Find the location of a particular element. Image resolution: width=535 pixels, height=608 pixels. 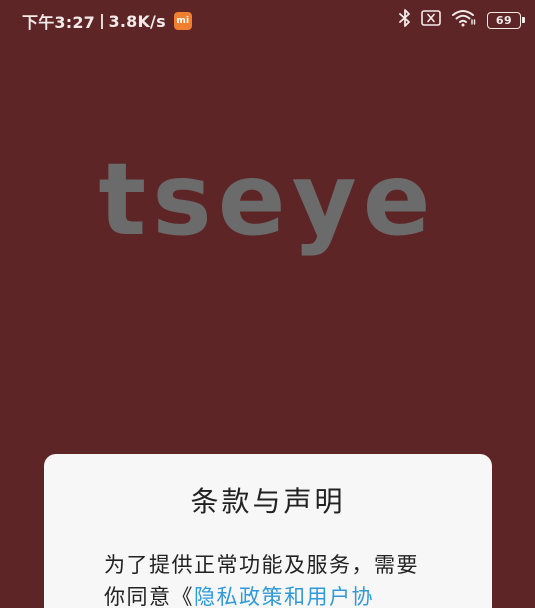

sim-off-icon is located at coordinates (431, 20).